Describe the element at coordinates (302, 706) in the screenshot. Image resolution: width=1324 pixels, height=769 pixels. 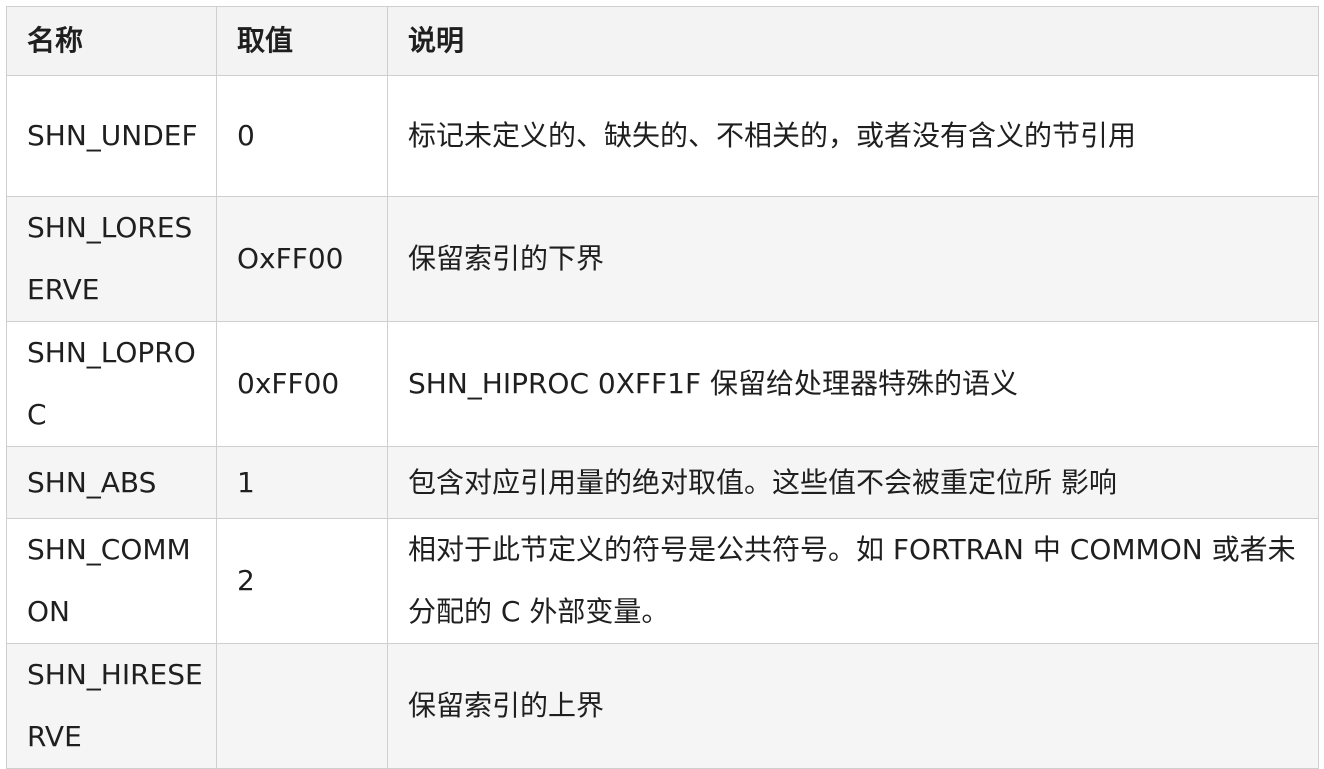
I see `row-value` at that location.